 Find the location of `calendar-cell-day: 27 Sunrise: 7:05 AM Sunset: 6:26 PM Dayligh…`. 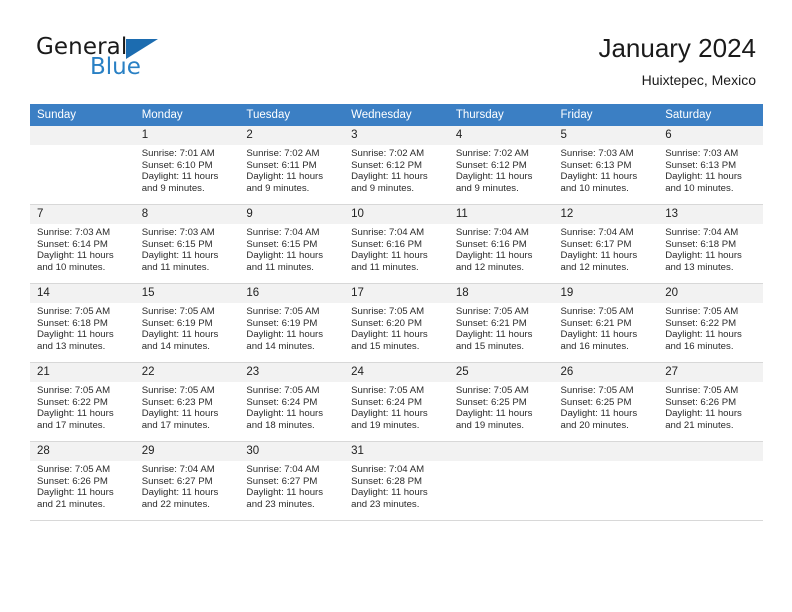

calendar-cell-day: 27 Sunrise: 7:05 AM Sunset: 6:26 PM Dayligh… is located at coordinates (710, 402).